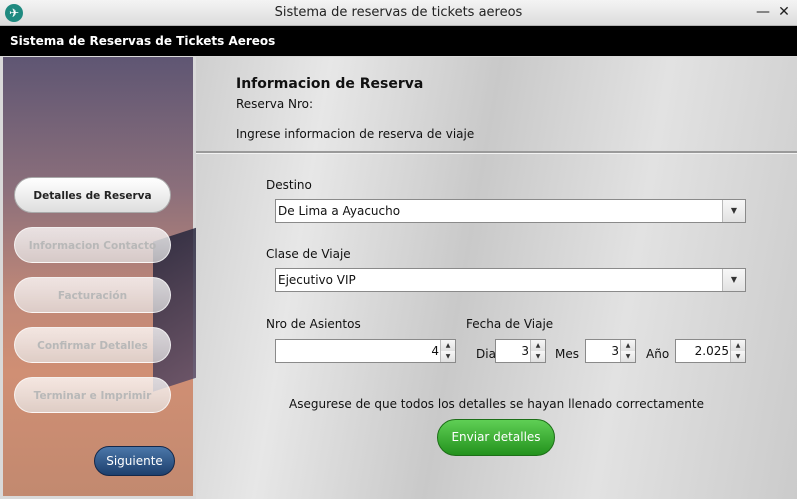 The image size is (797, 499). What do you see at coordinates (658, 354) in the screenshot?
I see `anio-label: Año` at bounding box center [658, 354].